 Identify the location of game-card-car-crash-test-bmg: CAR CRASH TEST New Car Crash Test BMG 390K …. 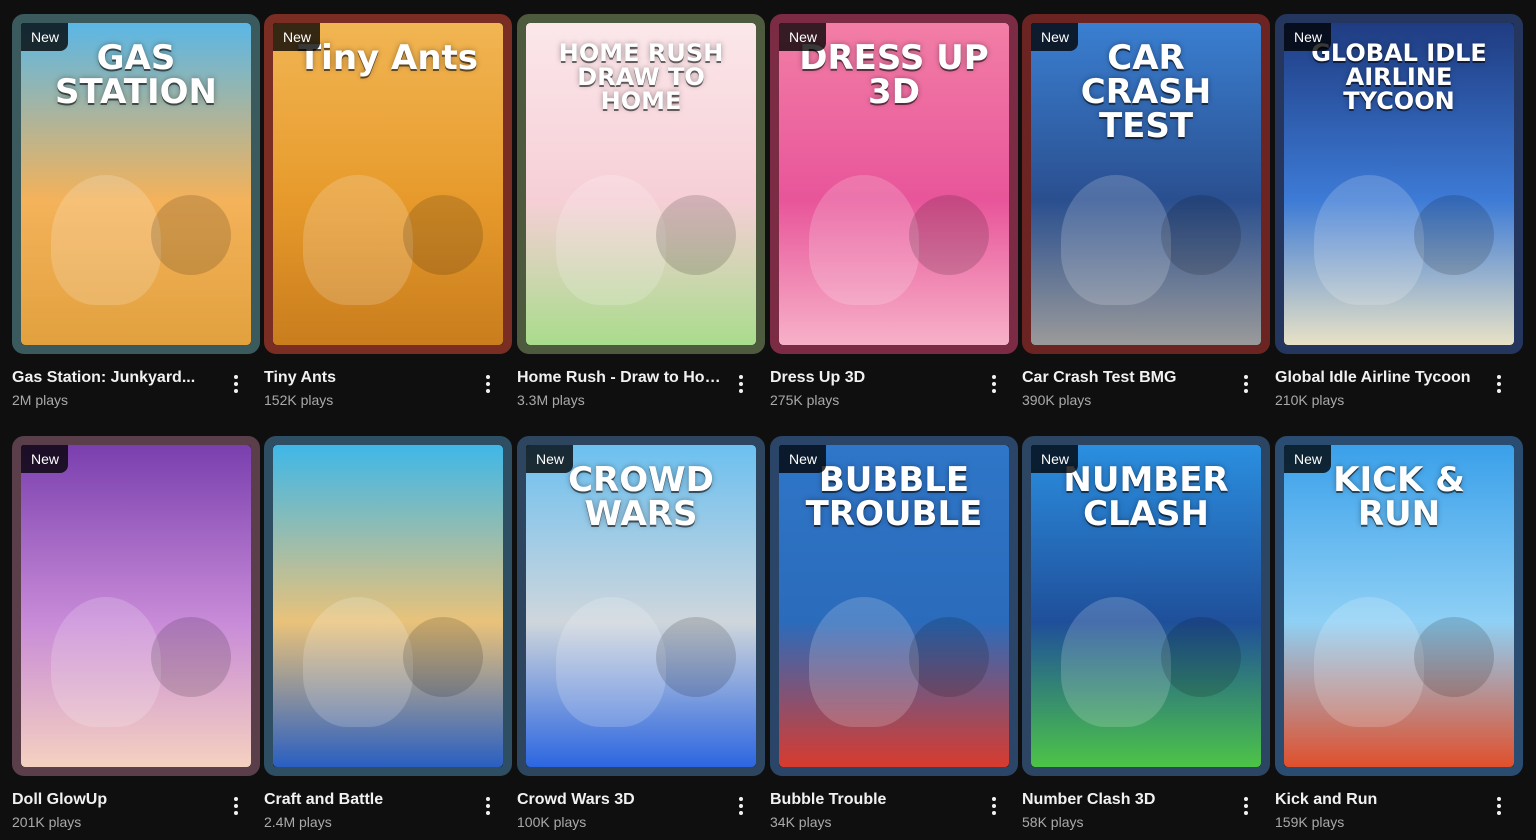
(1146, 216).